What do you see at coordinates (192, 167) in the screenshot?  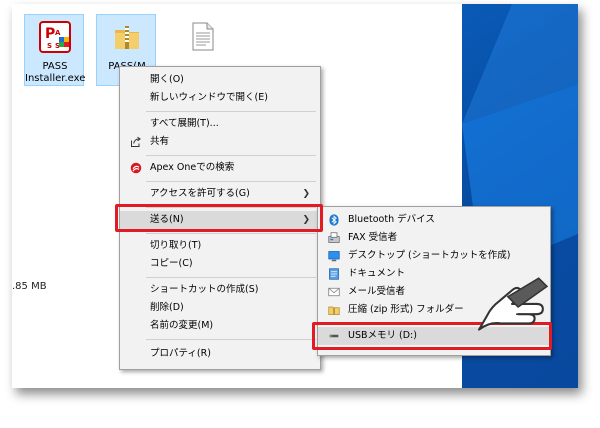 I see `menu-item-label: Apex Oneでの検索` at bounding box center [192, 167].